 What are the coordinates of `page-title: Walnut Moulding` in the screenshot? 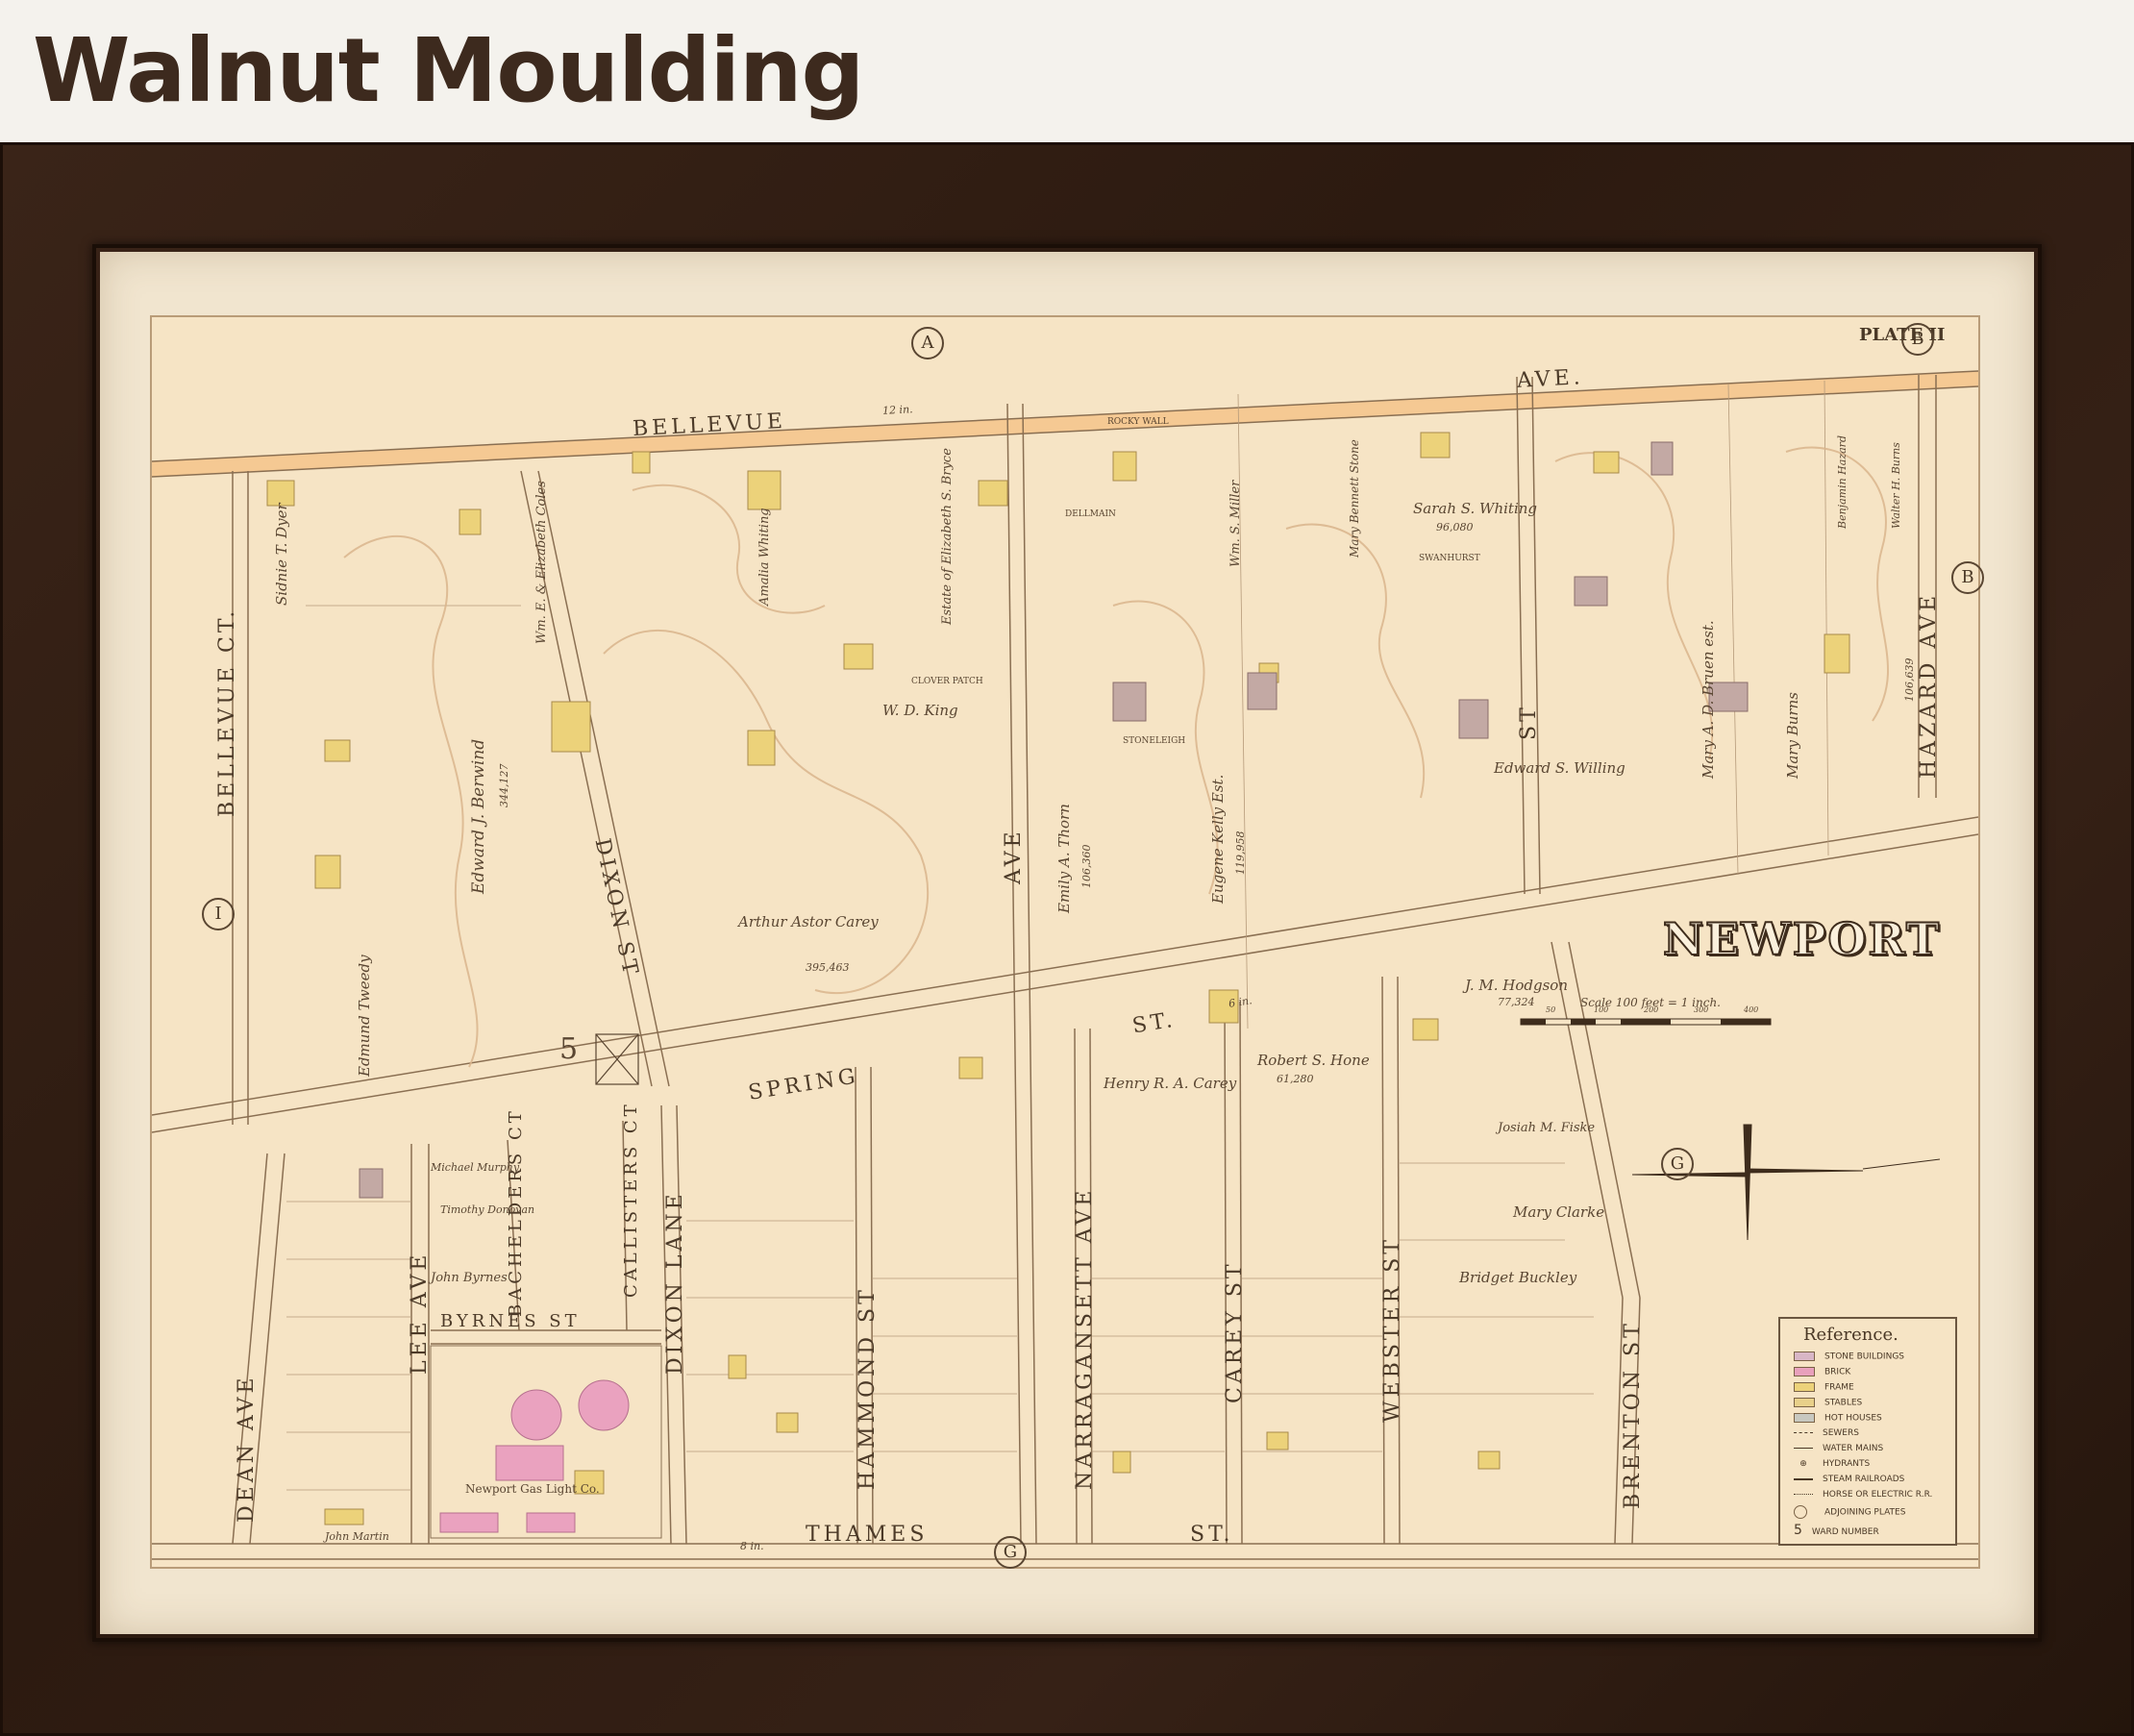 It's located at (448, 70).